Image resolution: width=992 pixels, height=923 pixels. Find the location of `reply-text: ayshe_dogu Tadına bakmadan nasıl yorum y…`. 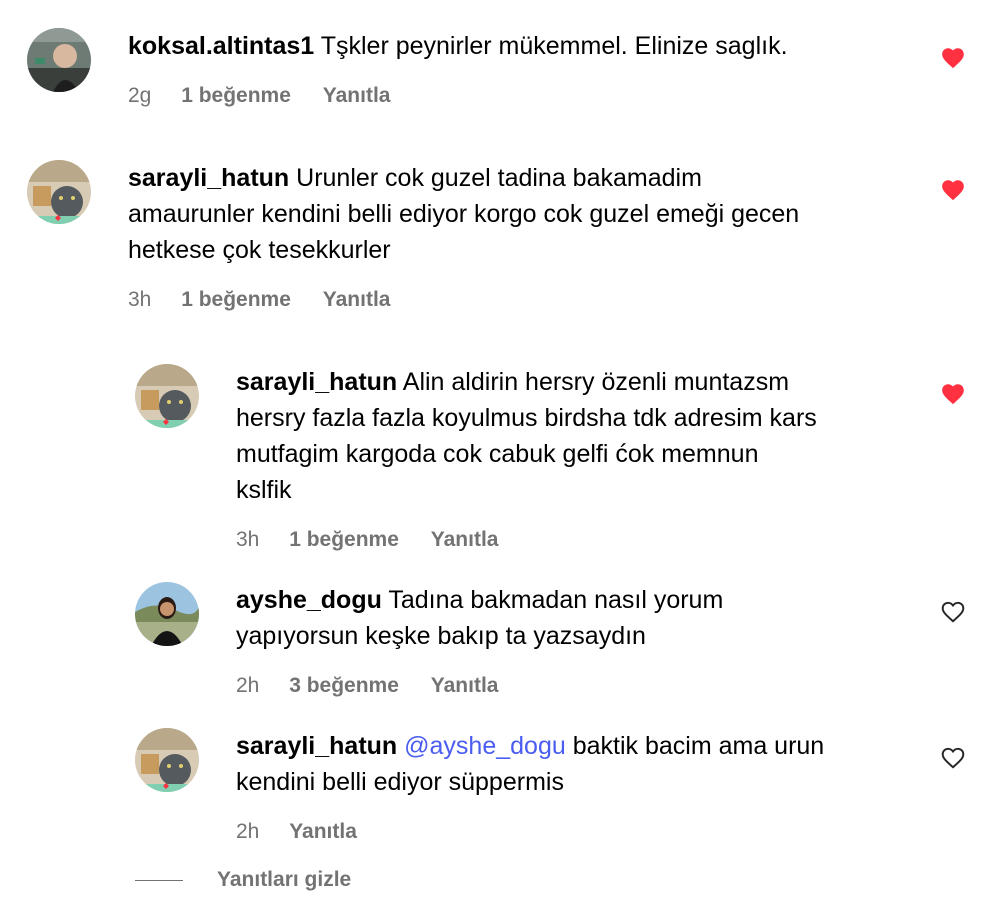

reply-text: ayshe_dogu Tadına bakmadan nasıl yorum y… is located at coordinates (581, 618).